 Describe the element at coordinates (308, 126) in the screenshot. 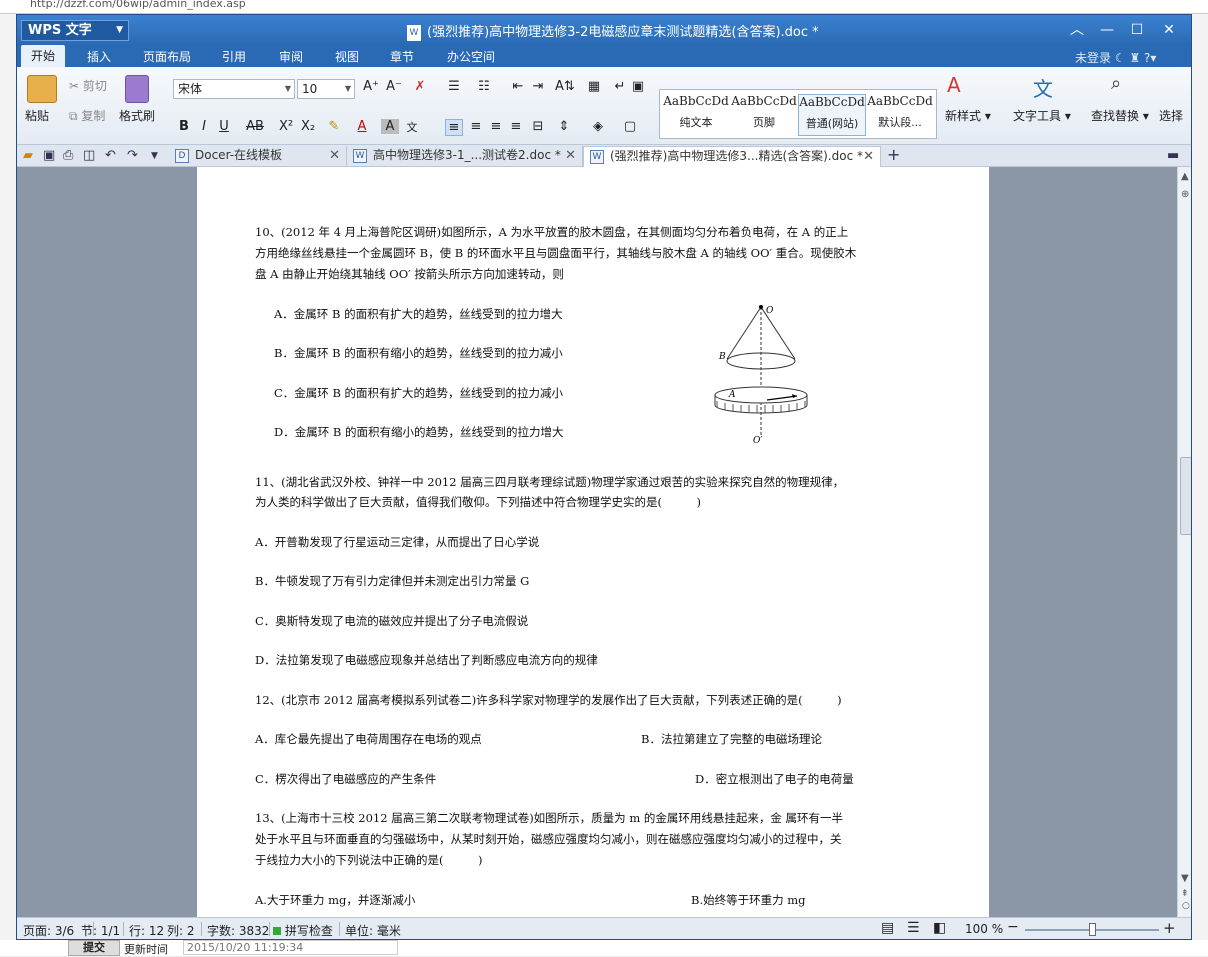

I see `subscript-icon: X₂` at that location.